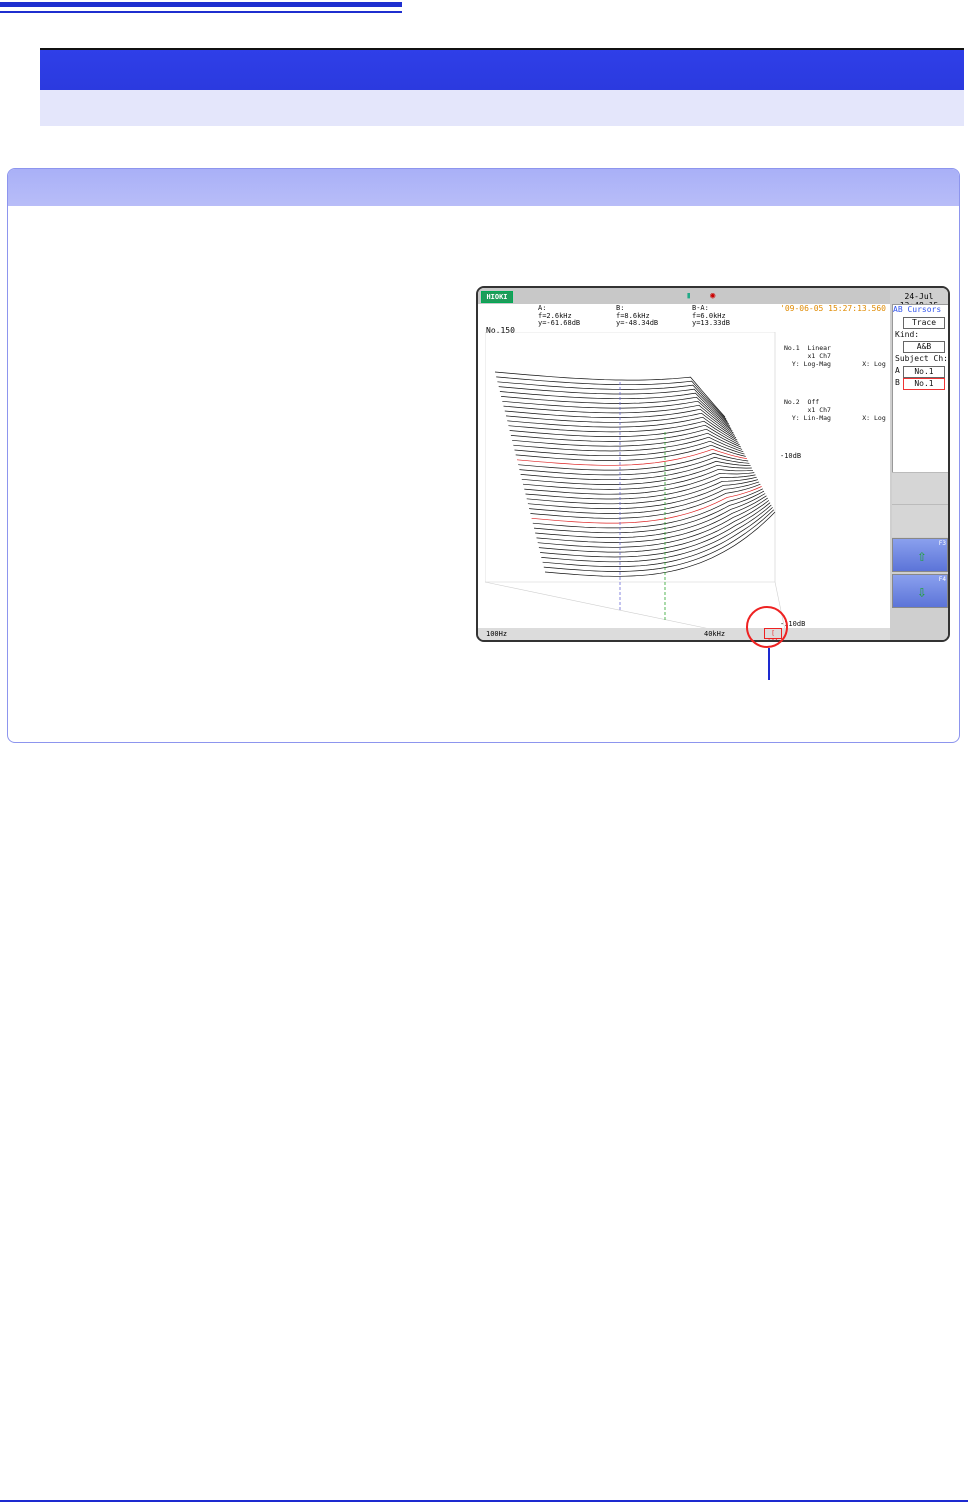 The image size is (968, 1507). I want to click on up-arrow-icon: ⇧, so click(922, 555).